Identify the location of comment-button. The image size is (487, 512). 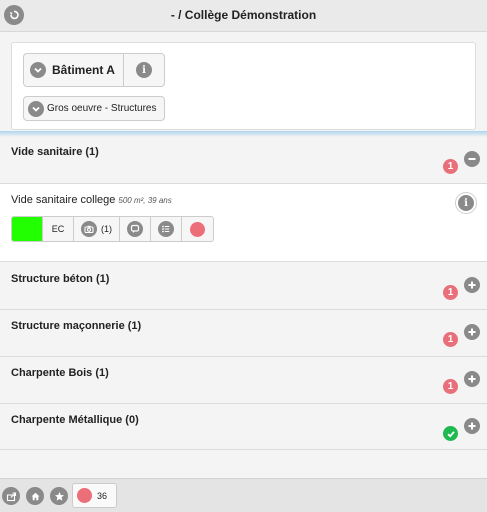
(135, 229).